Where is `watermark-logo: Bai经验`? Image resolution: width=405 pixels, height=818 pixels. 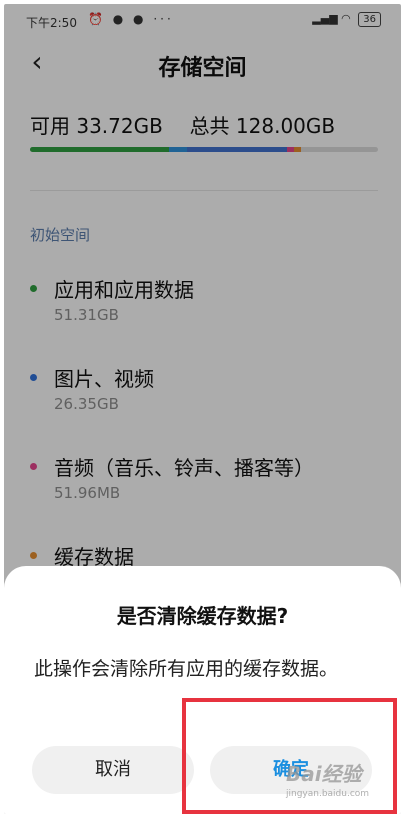
watermark-logo: Bai经验 is located at coordinates (324, 774).